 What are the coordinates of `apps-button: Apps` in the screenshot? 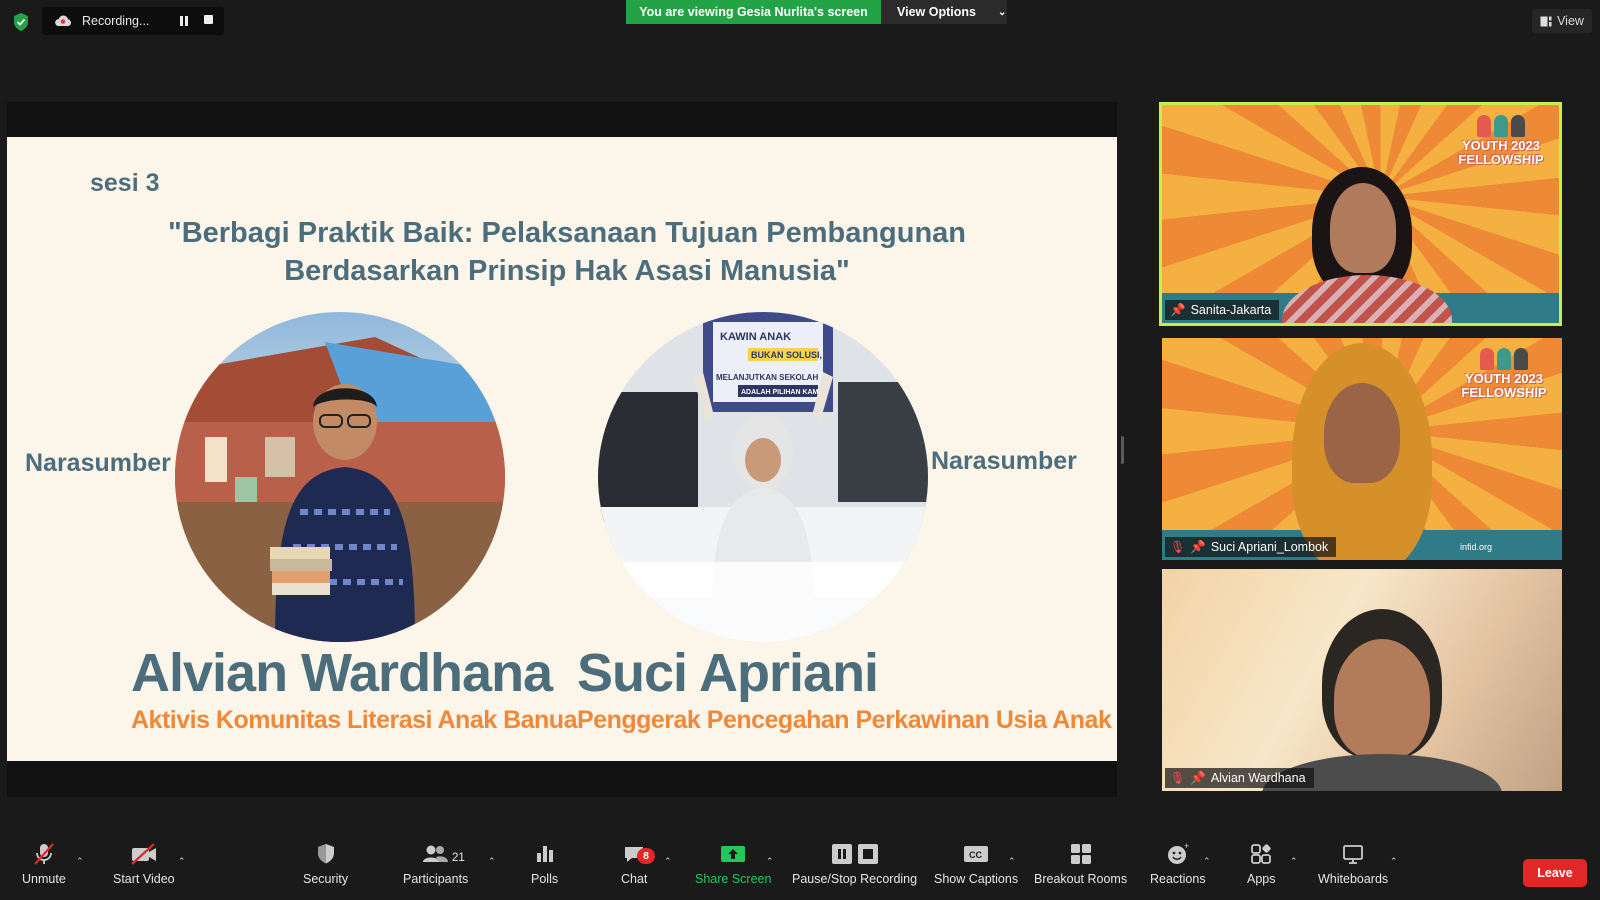 It's located at (1261, 864).